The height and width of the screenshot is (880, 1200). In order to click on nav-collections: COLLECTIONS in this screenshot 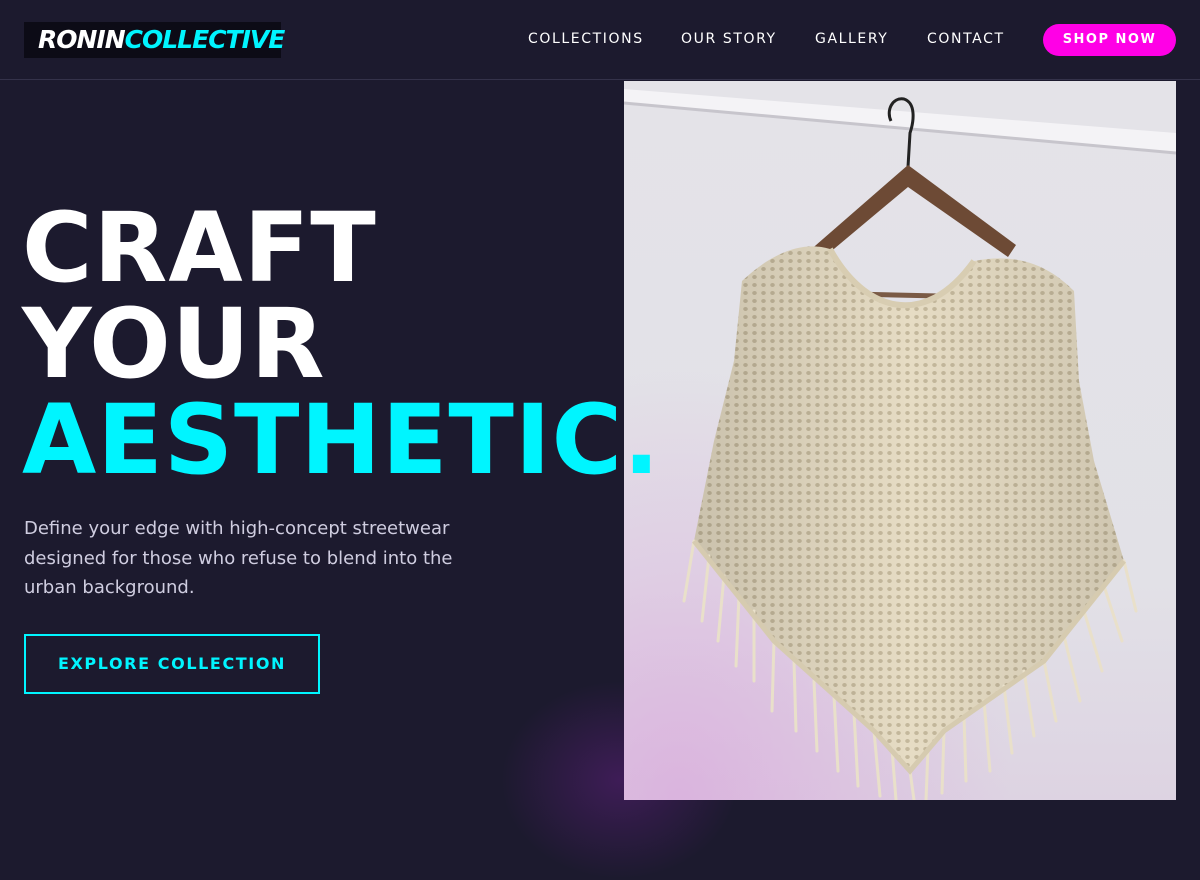, I will do `click(586, 39)`.